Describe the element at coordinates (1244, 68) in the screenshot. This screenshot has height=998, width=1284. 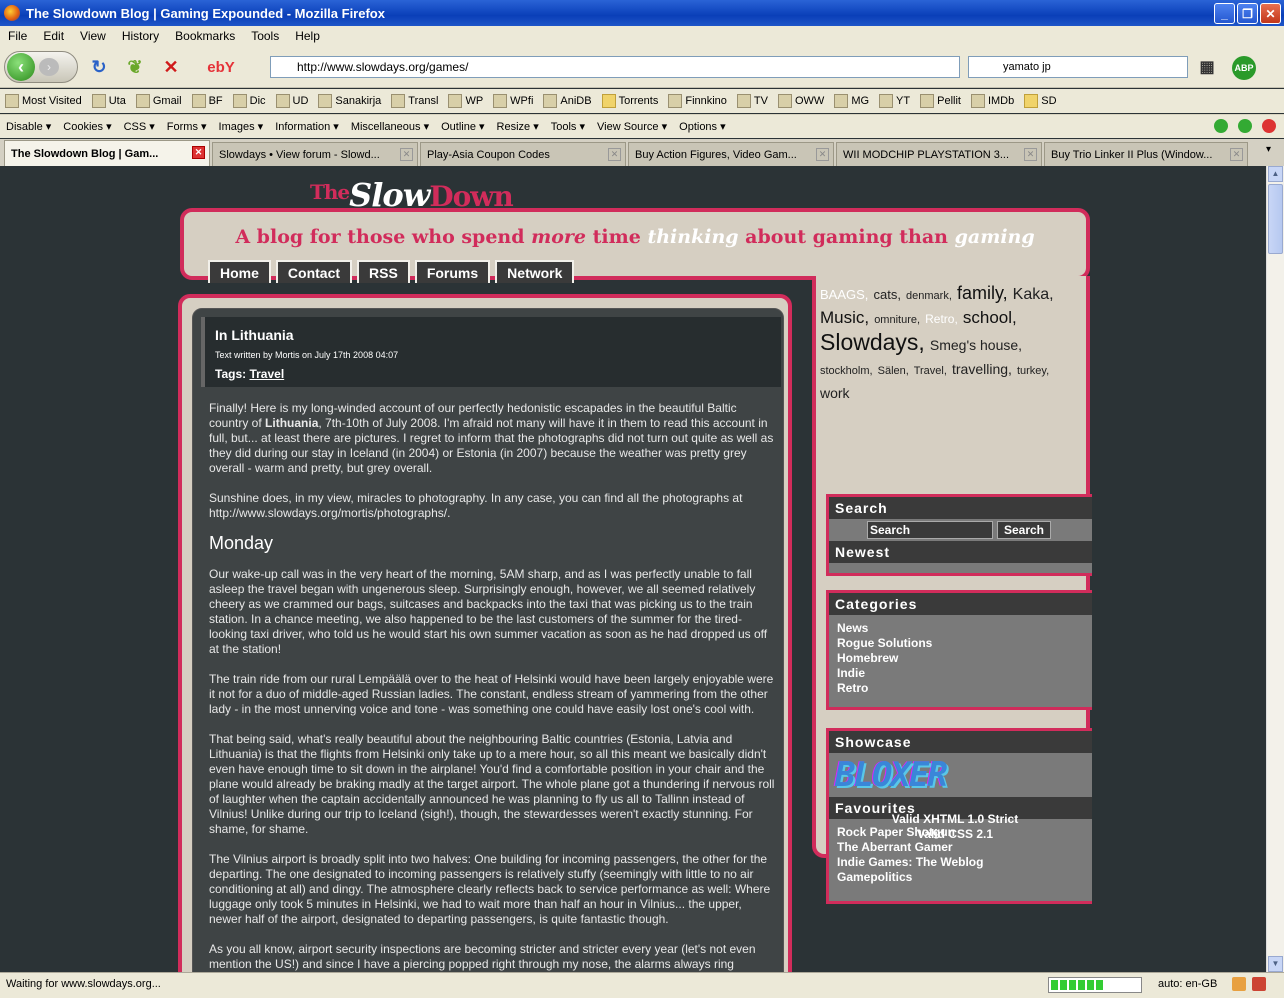
I see `adblock-icon: ABP` at that location.